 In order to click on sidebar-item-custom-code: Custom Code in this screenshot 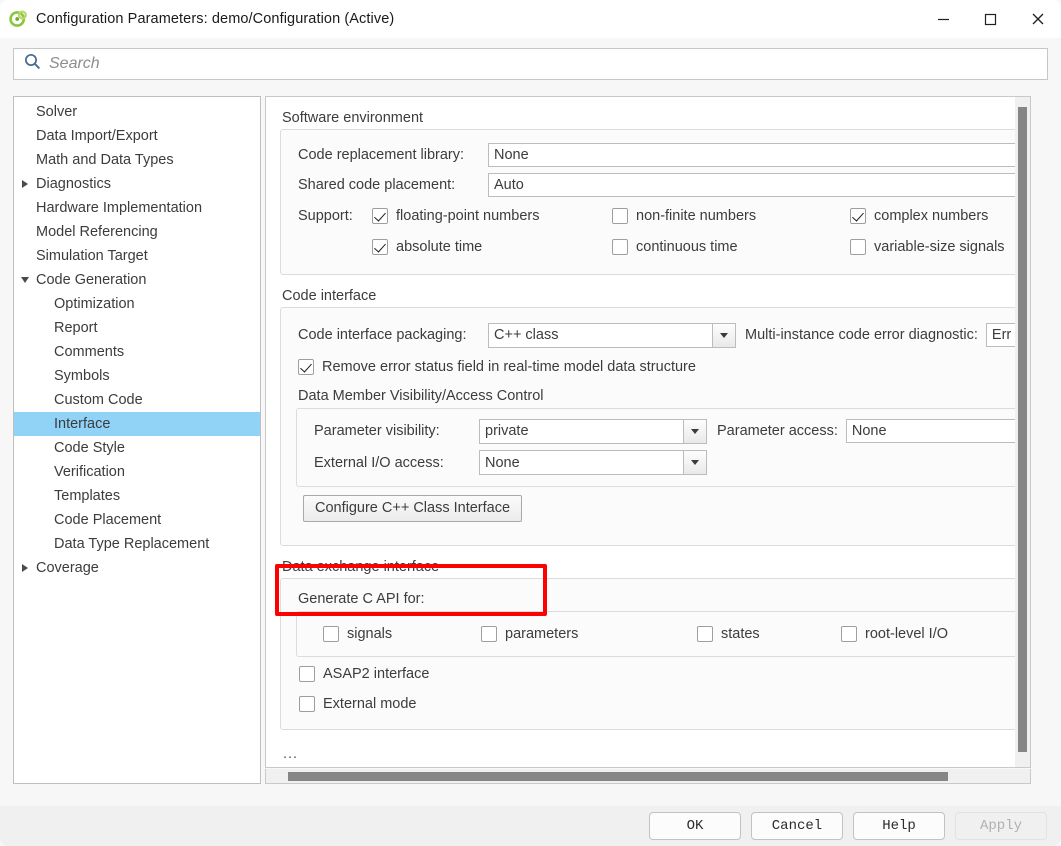, I will do `click(137, 400)`.